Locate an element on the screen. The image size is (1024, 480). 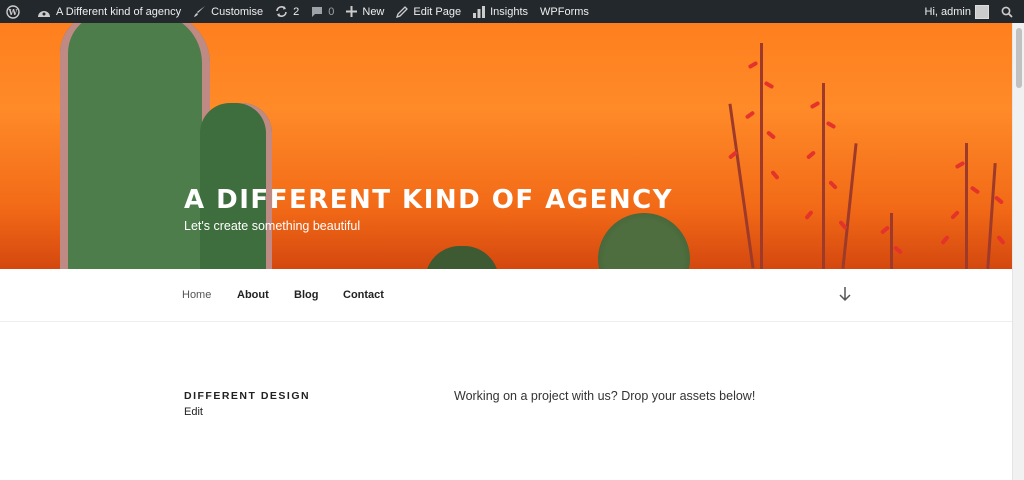
updates-button: 2 is located at coordinates (287, 11).